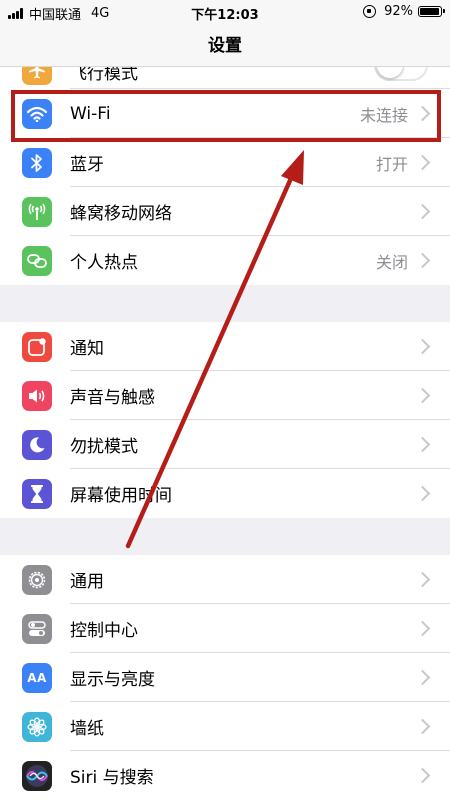 This screenshot has width=450, height=800. I want to click on settings-row-label: 声音与触感, so click(112, 398).